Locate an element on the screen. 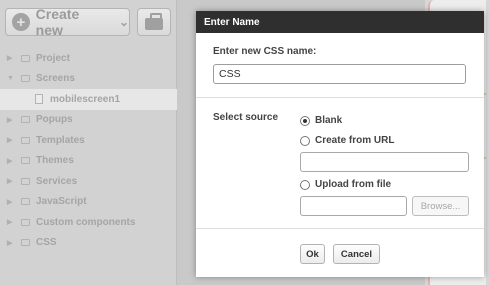 This screenshot has height=285, width=490. tree-item-custom-components: ▶ Custom components is located at coordinates (88, 222).